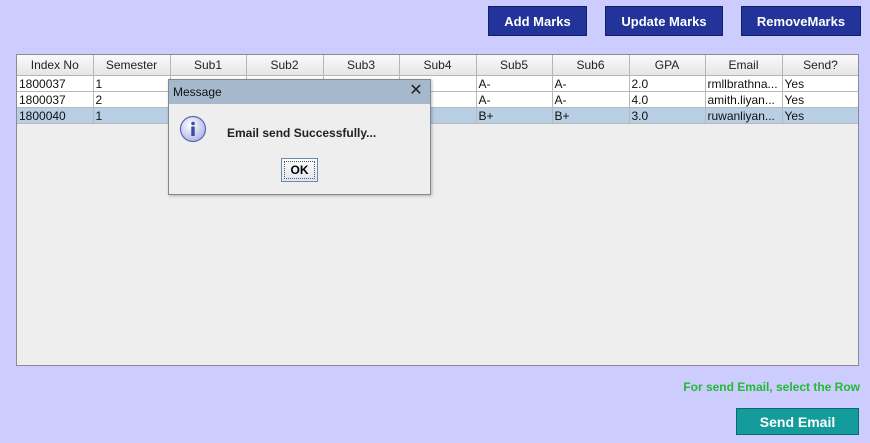 This screenshot has width=870, height=443. I want to click on column-header-semester: Semester, so click(132, 65).